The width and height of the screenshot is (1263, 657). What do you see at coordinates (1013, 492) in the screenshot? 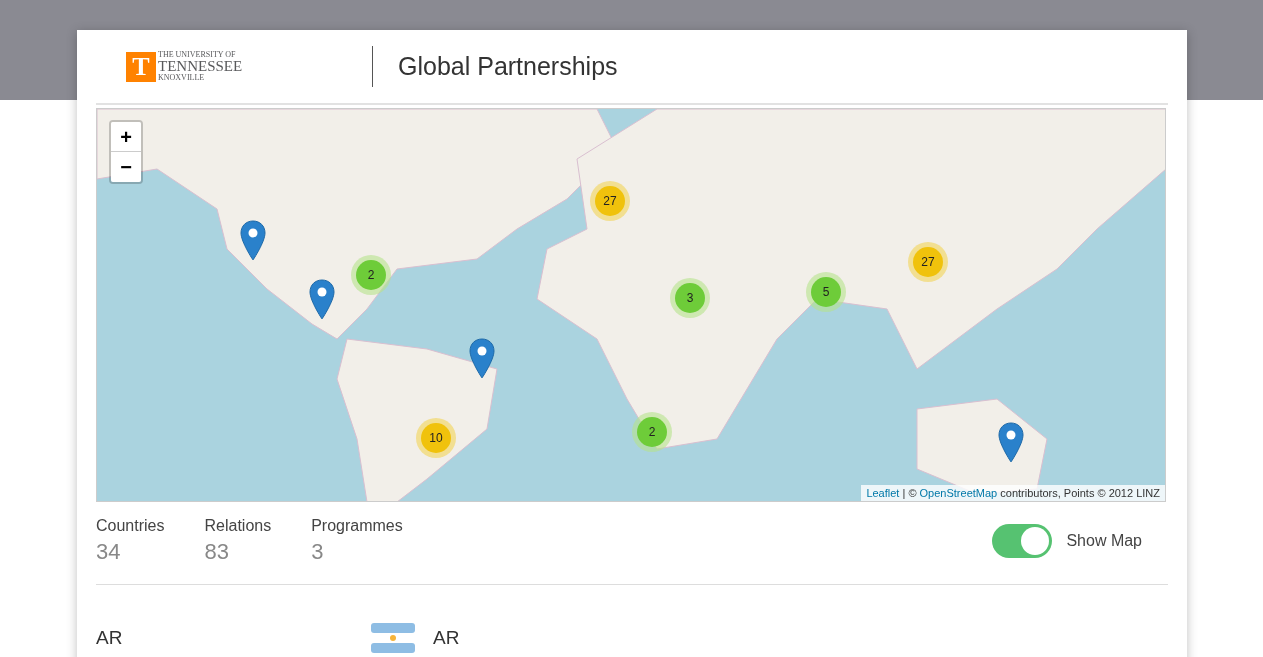
I see `map-attribution: Leaflet | © OpenStreetMap contributors, Points © 2012 LINZ` at bounding box center [1013, 492].